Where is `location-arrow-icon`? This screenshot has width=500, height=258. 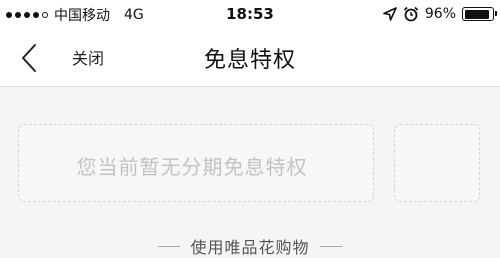 location-arrow-icon is located at coordinates (390, 14).